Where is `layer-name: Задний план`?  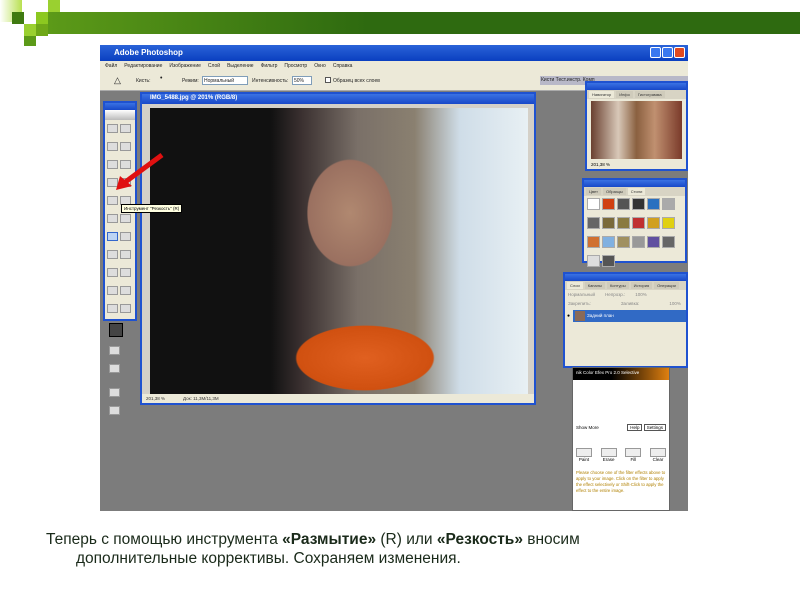 layer-name: Задний план is located at coordinates (600, 315).